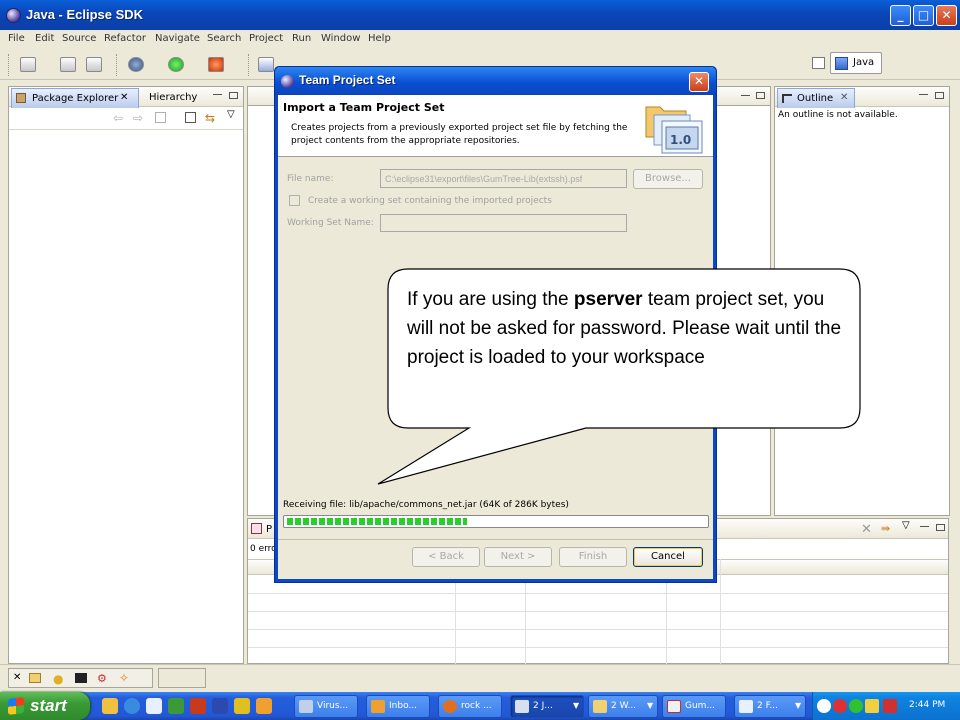 The image size is (960, 720). I want to click on open-perspective-icon, so click(818, 63).